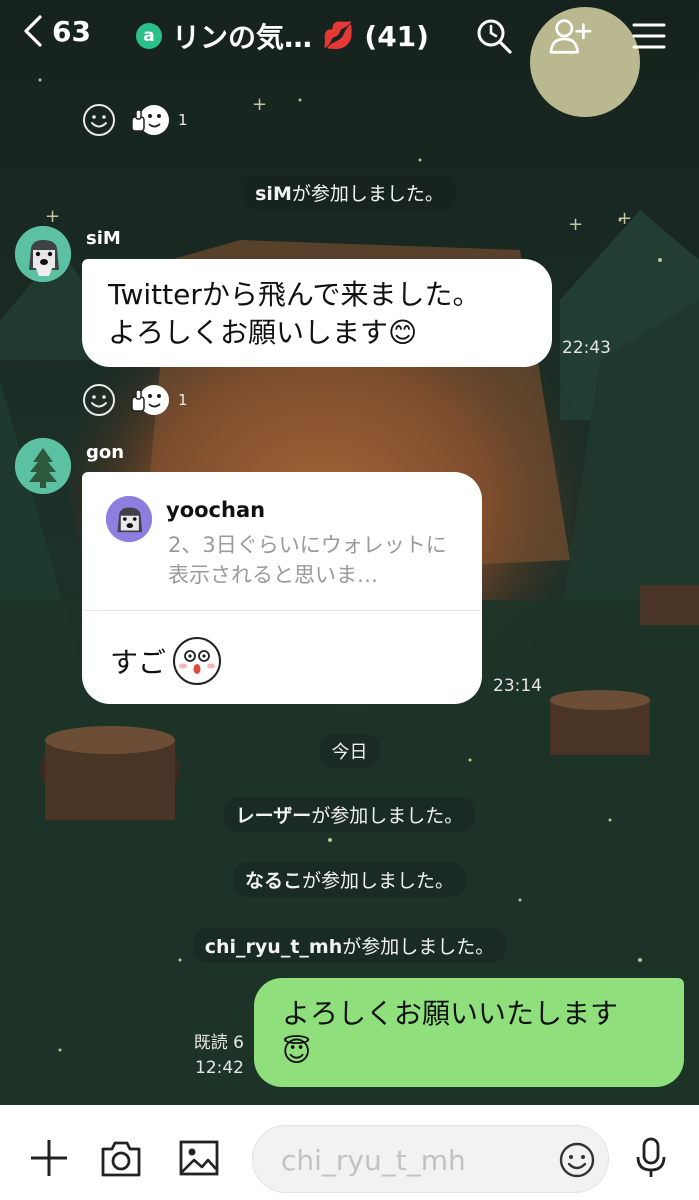 The height and width of the screenshot is (1200, 699). What do you see at coordinates (273, 816) in the screenshot?
I see `system-user-name: レーザー` at bounding box center [273, 816].